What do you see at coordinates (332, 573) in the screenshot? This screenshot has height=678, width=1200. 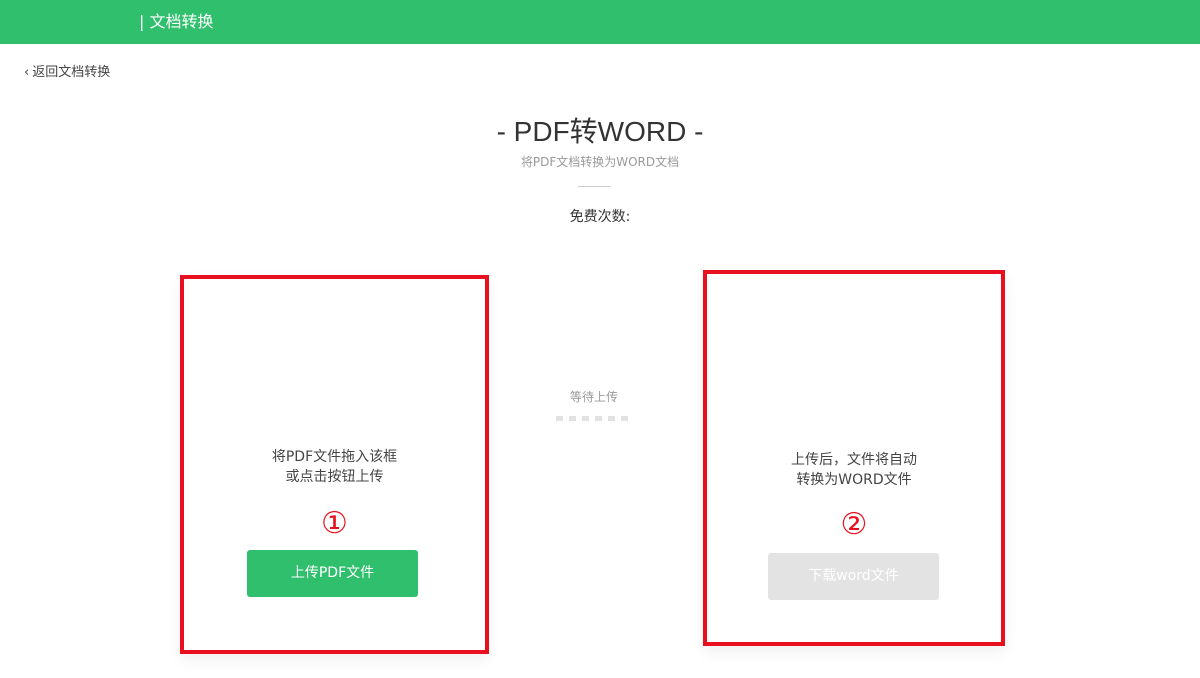 I see `upload-pdf-button: 上传PDF文件` at bounding box center [332, 573].